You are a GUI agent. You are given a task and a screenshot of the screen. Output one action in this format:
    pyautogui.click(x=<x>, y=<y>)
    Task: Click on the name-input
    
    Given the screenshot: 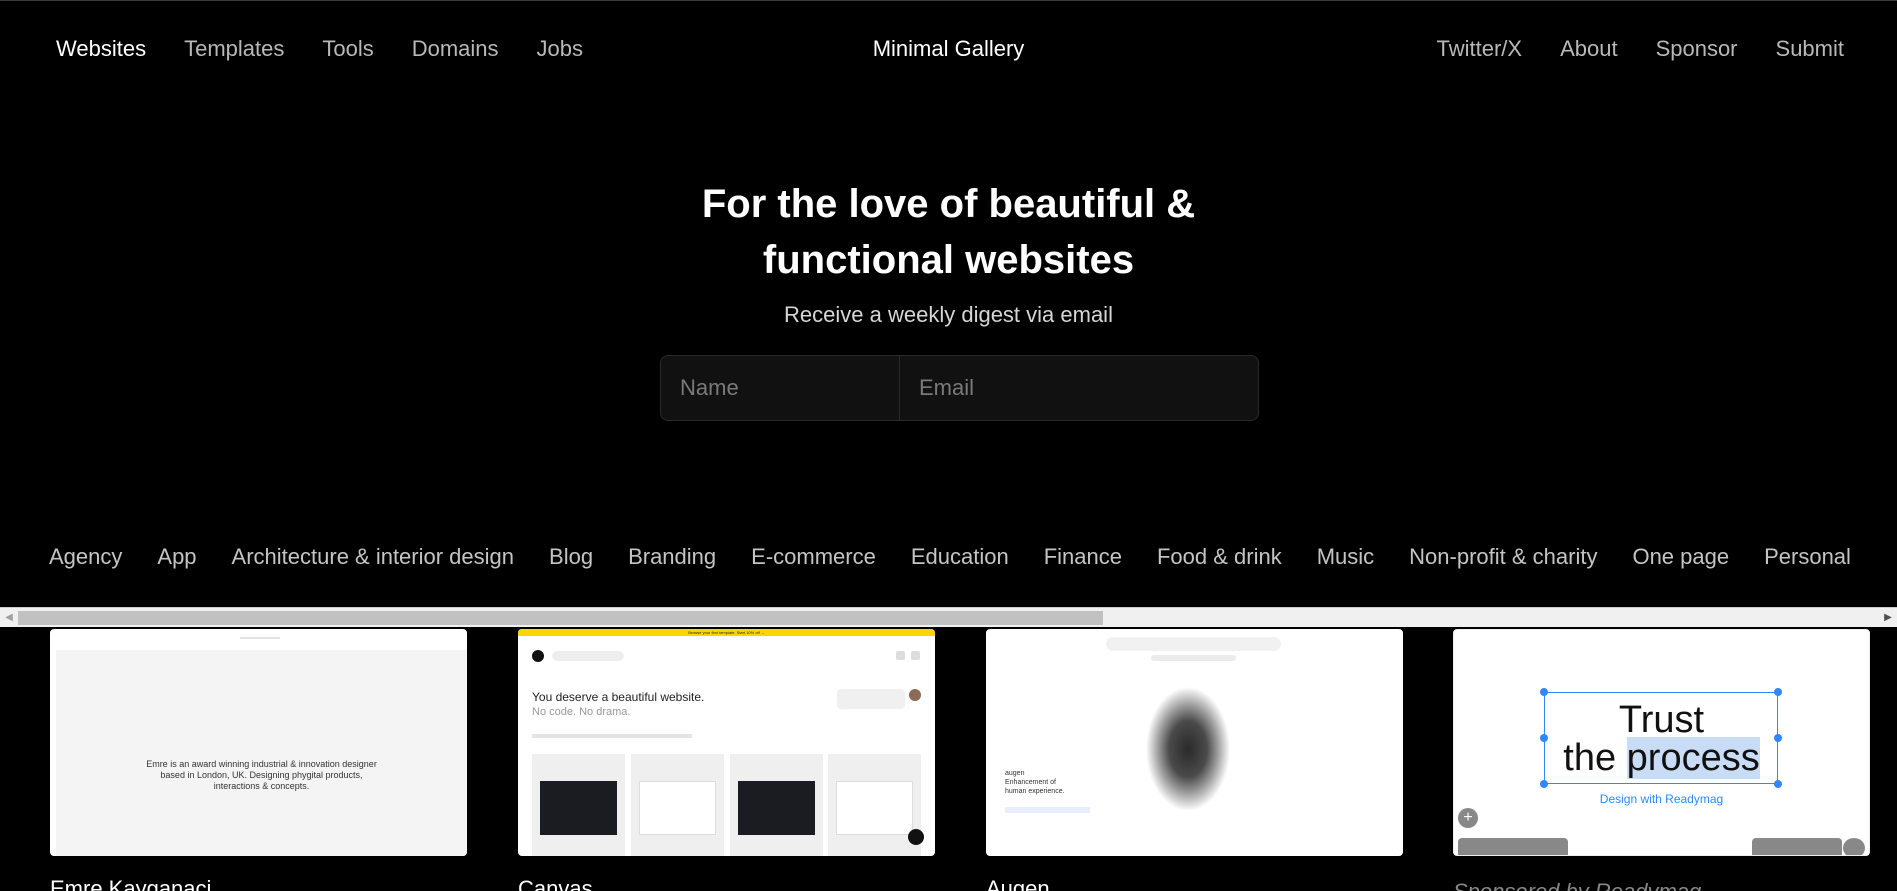 What is the action you would take?
    pyautogui.click(x=780, y=388)
    